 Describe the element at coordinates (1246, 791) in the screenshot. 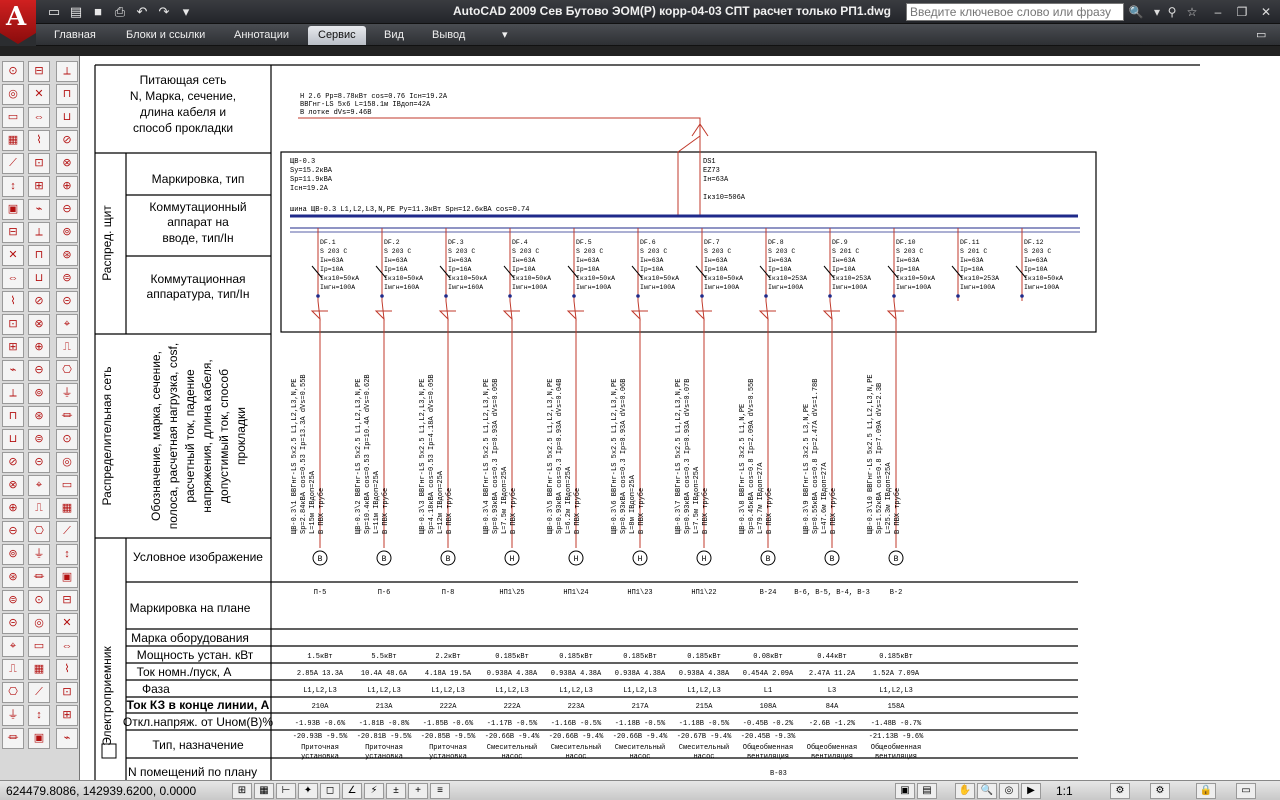

I see `clean-screen-icon: ▭` at that location.